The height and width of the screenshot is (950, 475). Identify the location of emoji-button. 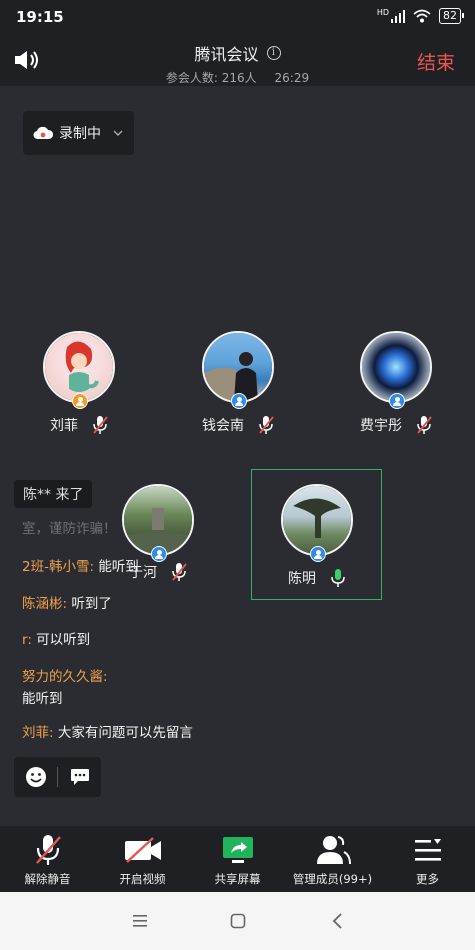
(35, 777).